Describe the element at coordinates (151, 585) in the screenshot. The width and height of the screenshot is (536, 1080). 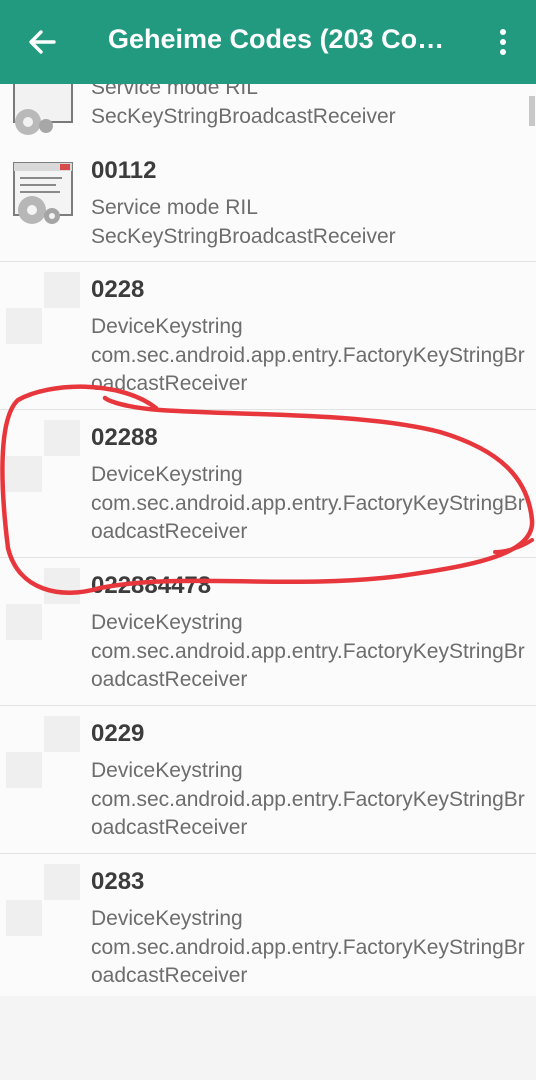
I see `item-code: 022884478` at that location.